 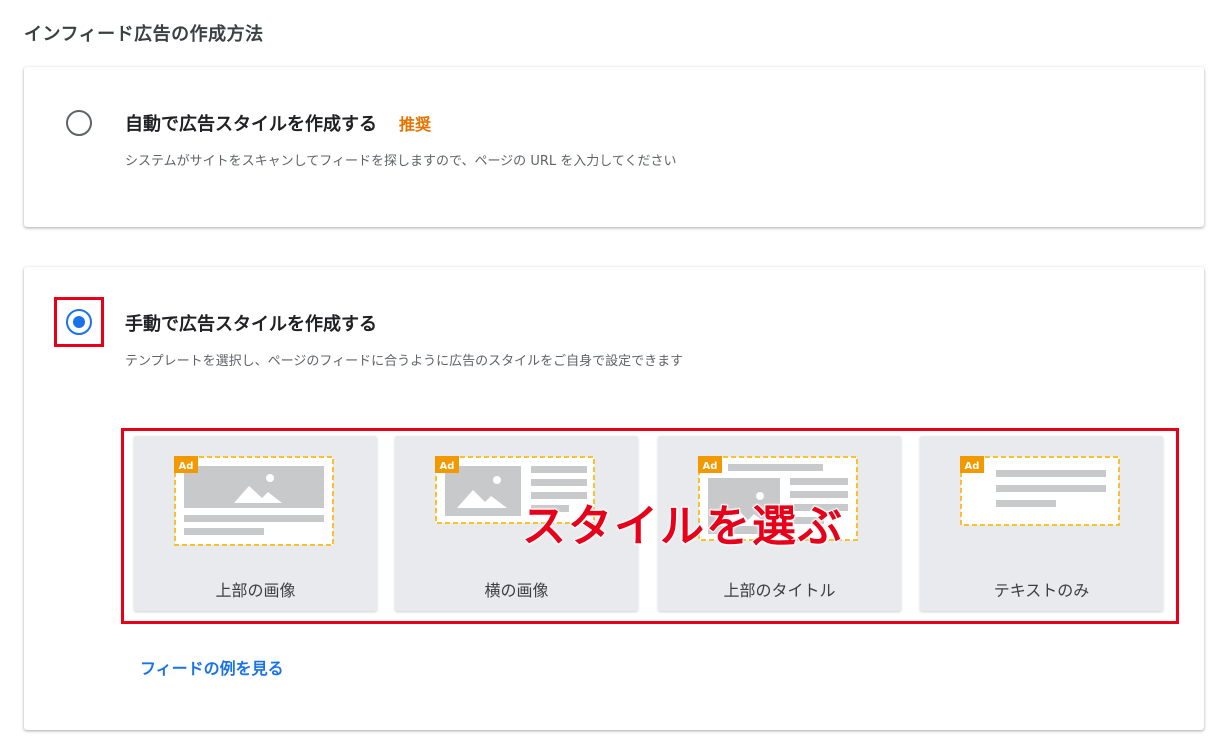 I want to click on auto-style-title: 自動で広告スタイルを作成する 推奨, so click(x=278, y=123).